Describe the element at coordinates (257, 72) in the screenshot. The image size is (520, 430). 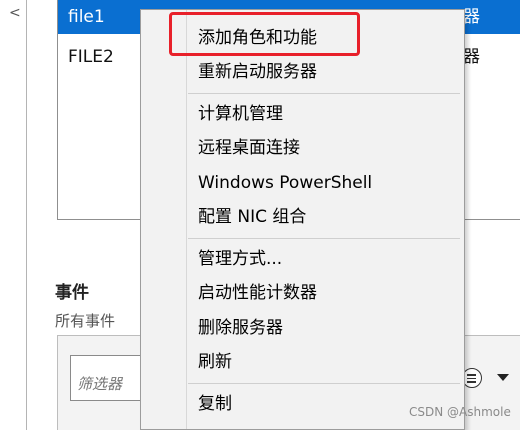
I see `menu-item-restart-server: 重新启动服务器` at that location.